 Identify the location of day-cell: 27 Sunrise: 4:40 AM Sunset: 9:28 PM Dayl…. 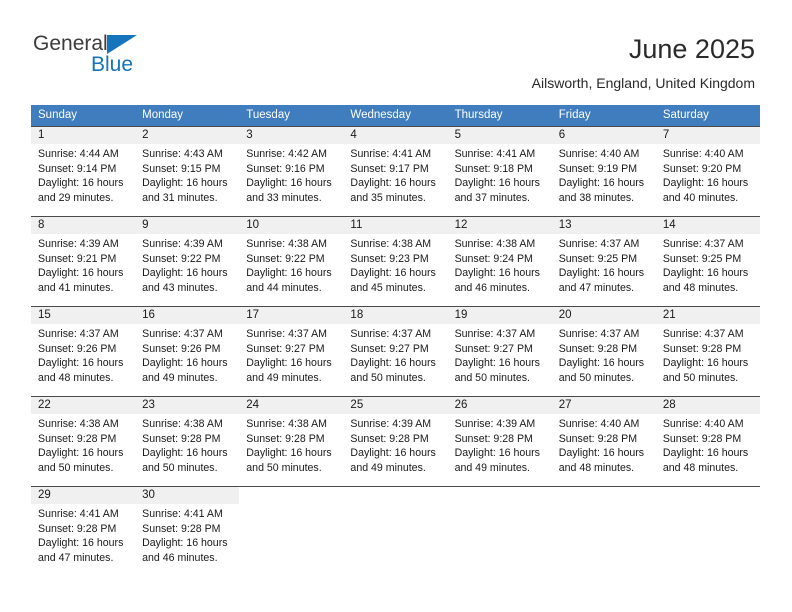
(603, 441).